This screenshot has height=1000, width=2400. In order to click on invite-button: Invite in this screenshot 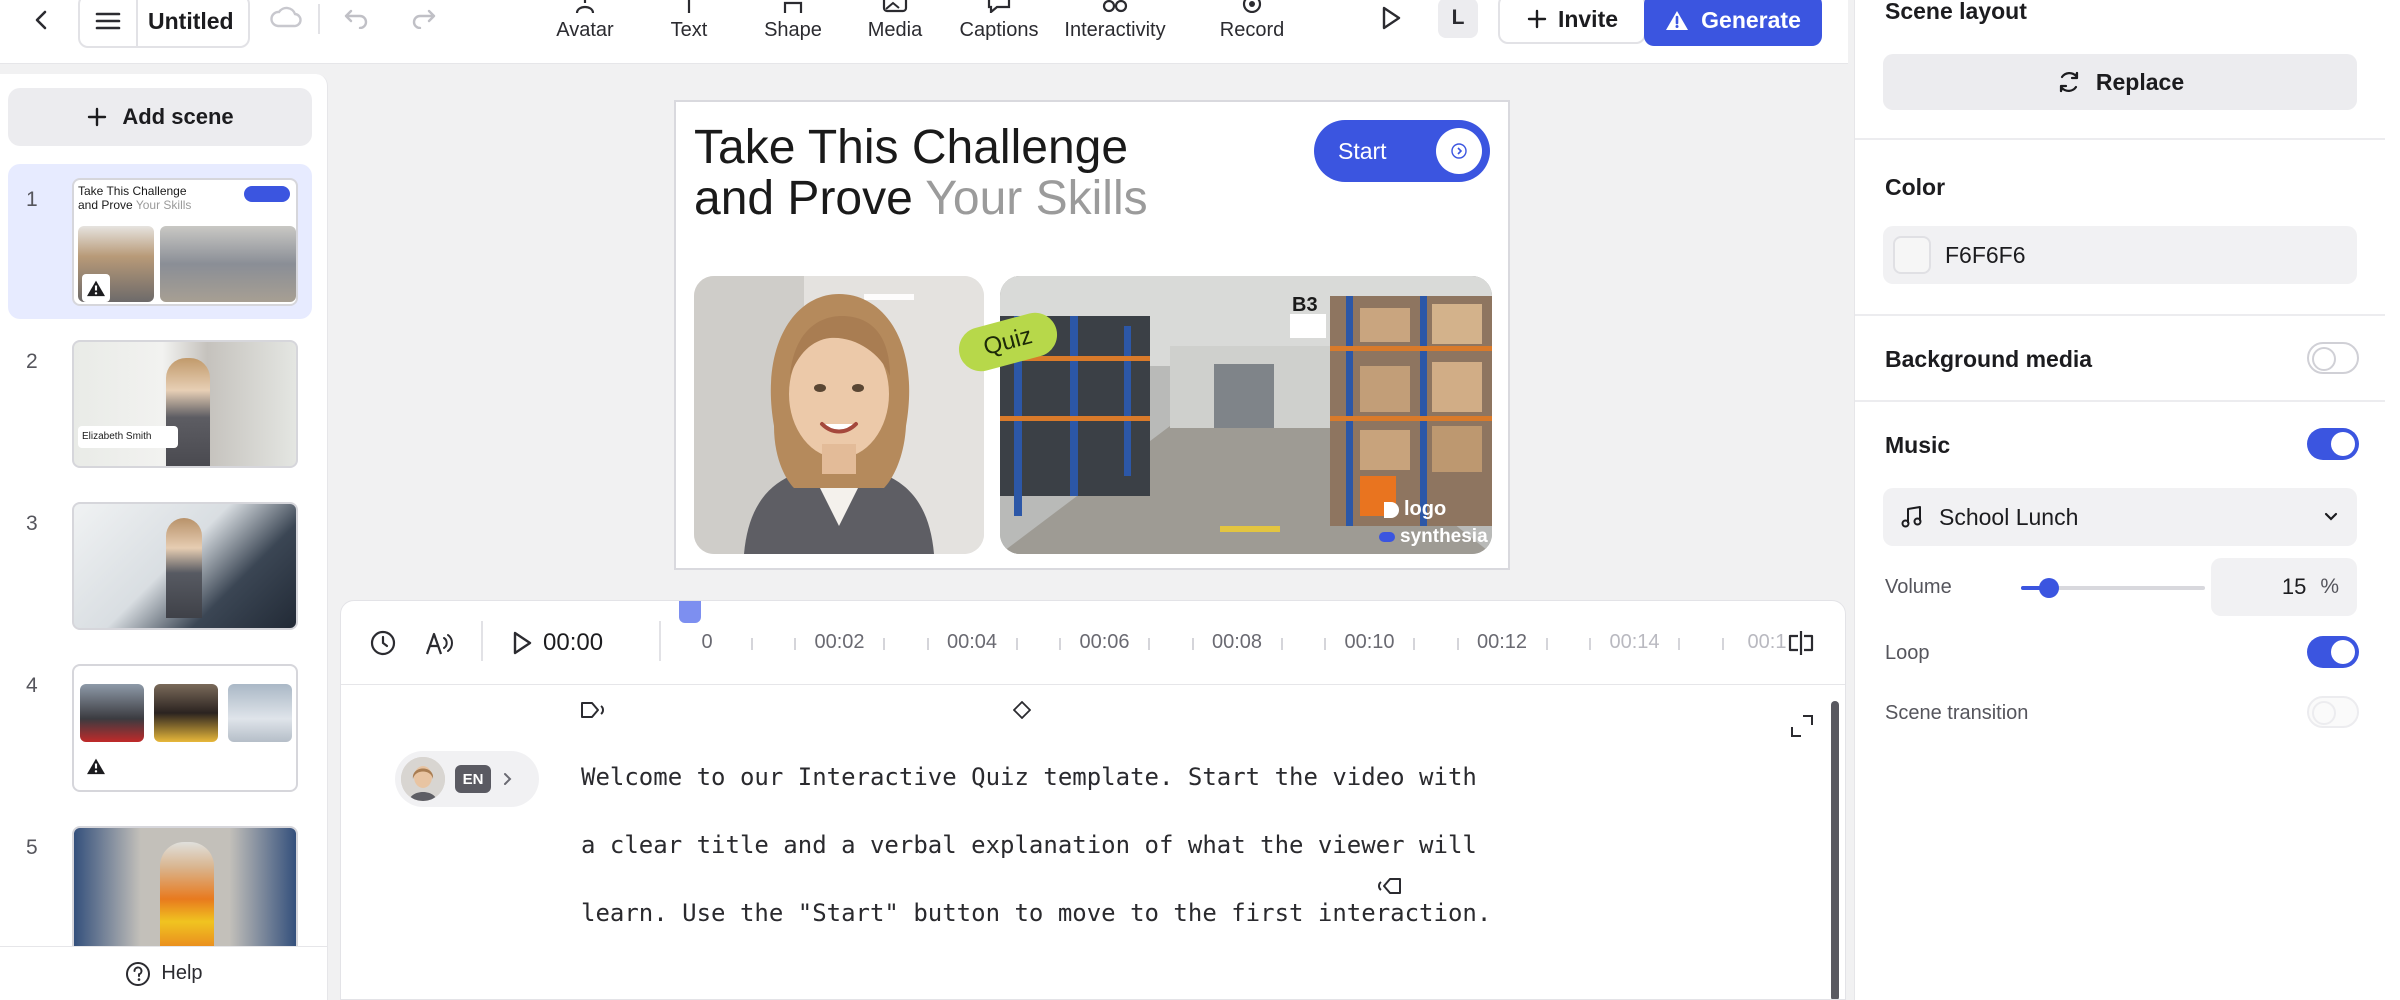, I will do `click(1572, 22)`.